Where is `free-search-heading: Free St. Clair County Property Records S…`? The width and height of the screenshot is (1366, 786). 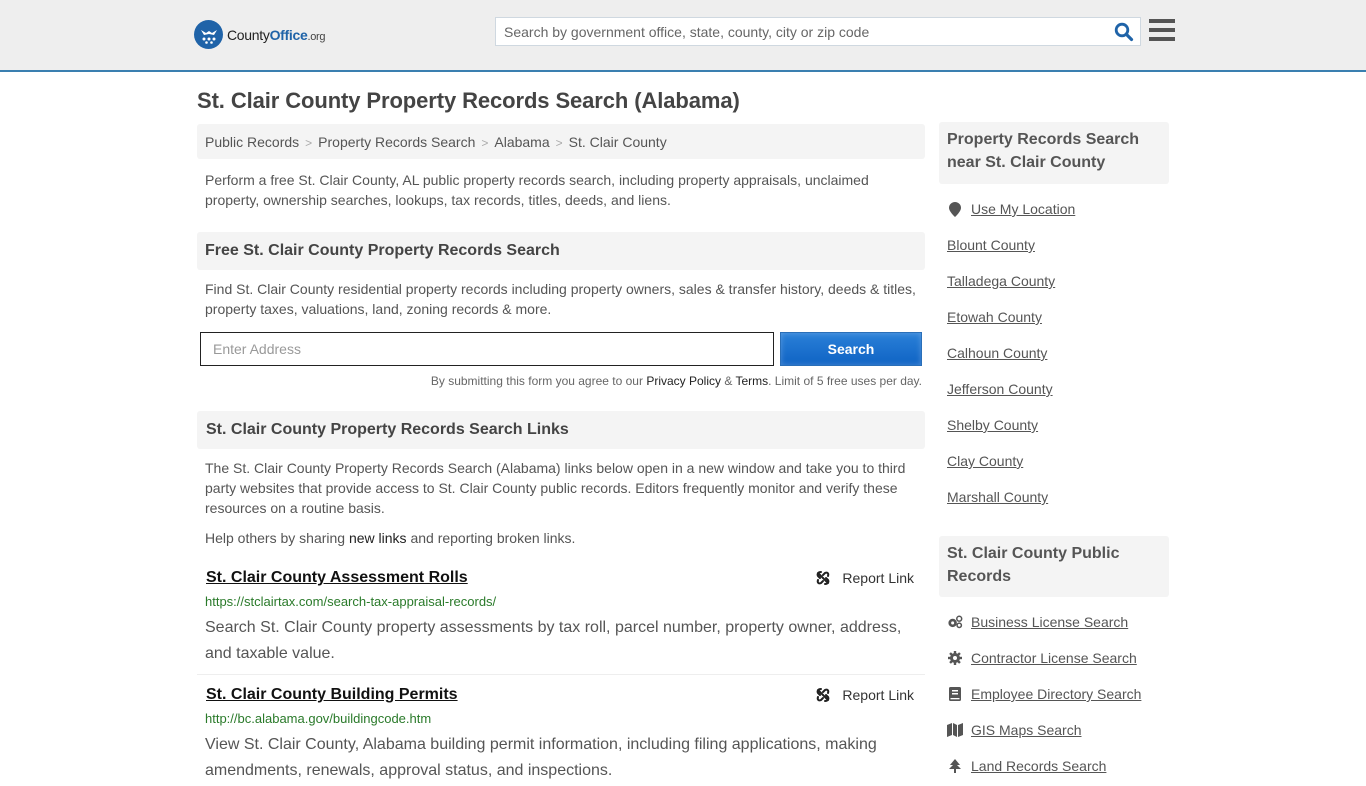 free-search-heading: Free St. Clair County Property Records S… is located at coordinates (561, 251).